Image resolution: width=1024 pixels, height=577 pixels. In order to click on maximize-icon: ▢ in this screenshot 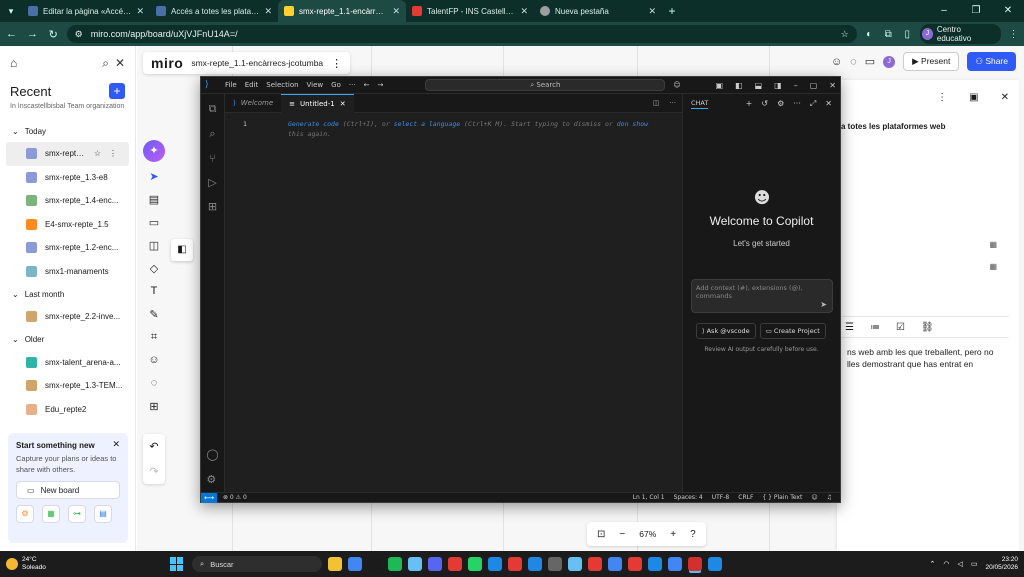, I will do `click(814, 85)`.